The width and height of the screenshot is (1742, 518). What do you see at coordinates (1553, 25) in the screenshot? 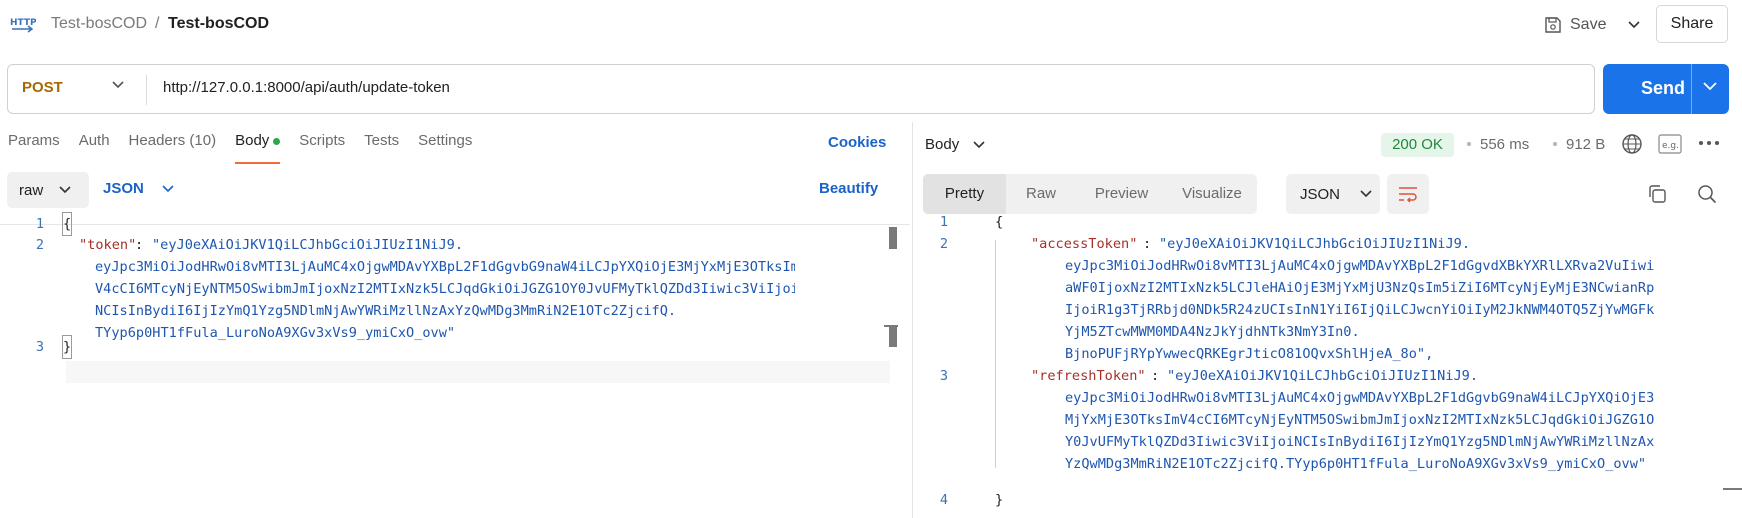
I see `save-icon` at bounding box center [1553, 25].